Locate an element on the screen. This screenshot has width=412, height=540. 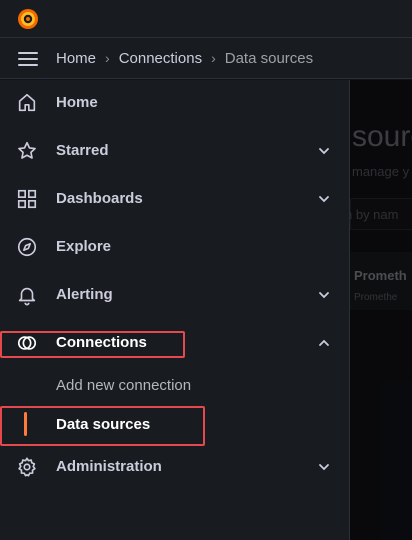
sidebar-item-explore: Explore is located at coordinates (175, 247).